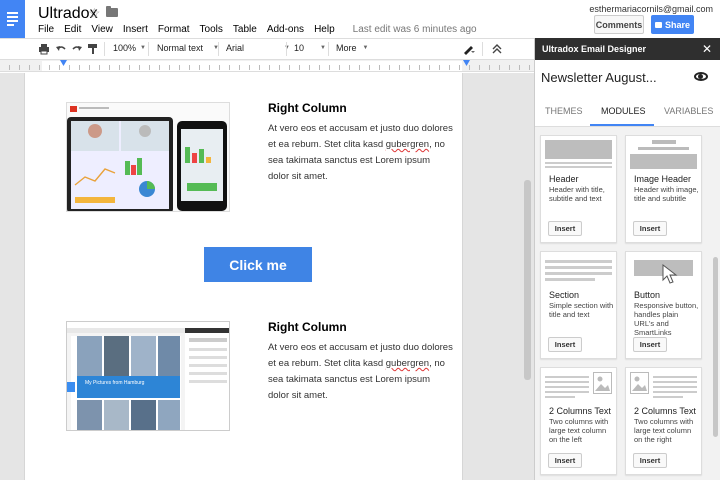  I want to click on menu-table: Table, so click(245, 29).